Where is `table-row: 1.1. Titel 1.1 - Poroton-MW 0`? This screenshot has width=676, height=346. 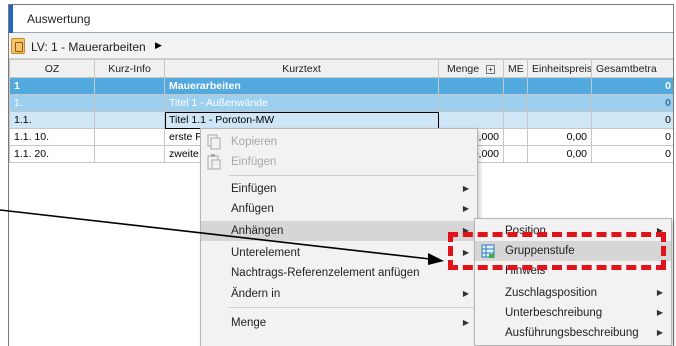
table-row: 1.1. Titel 1.1 - Poroton-MW 0 is located at coordinates (341, 120).